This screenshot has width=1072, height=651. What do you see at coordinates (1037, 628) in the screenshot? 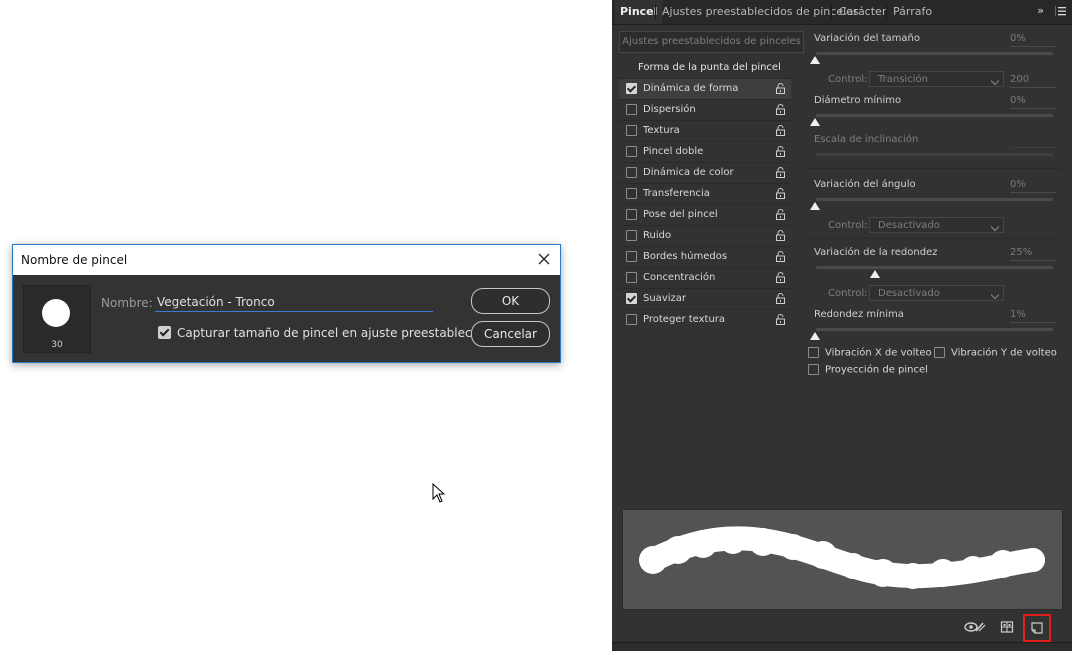
I see `create-new-brush-icon` at bounding box center [1037, 628].